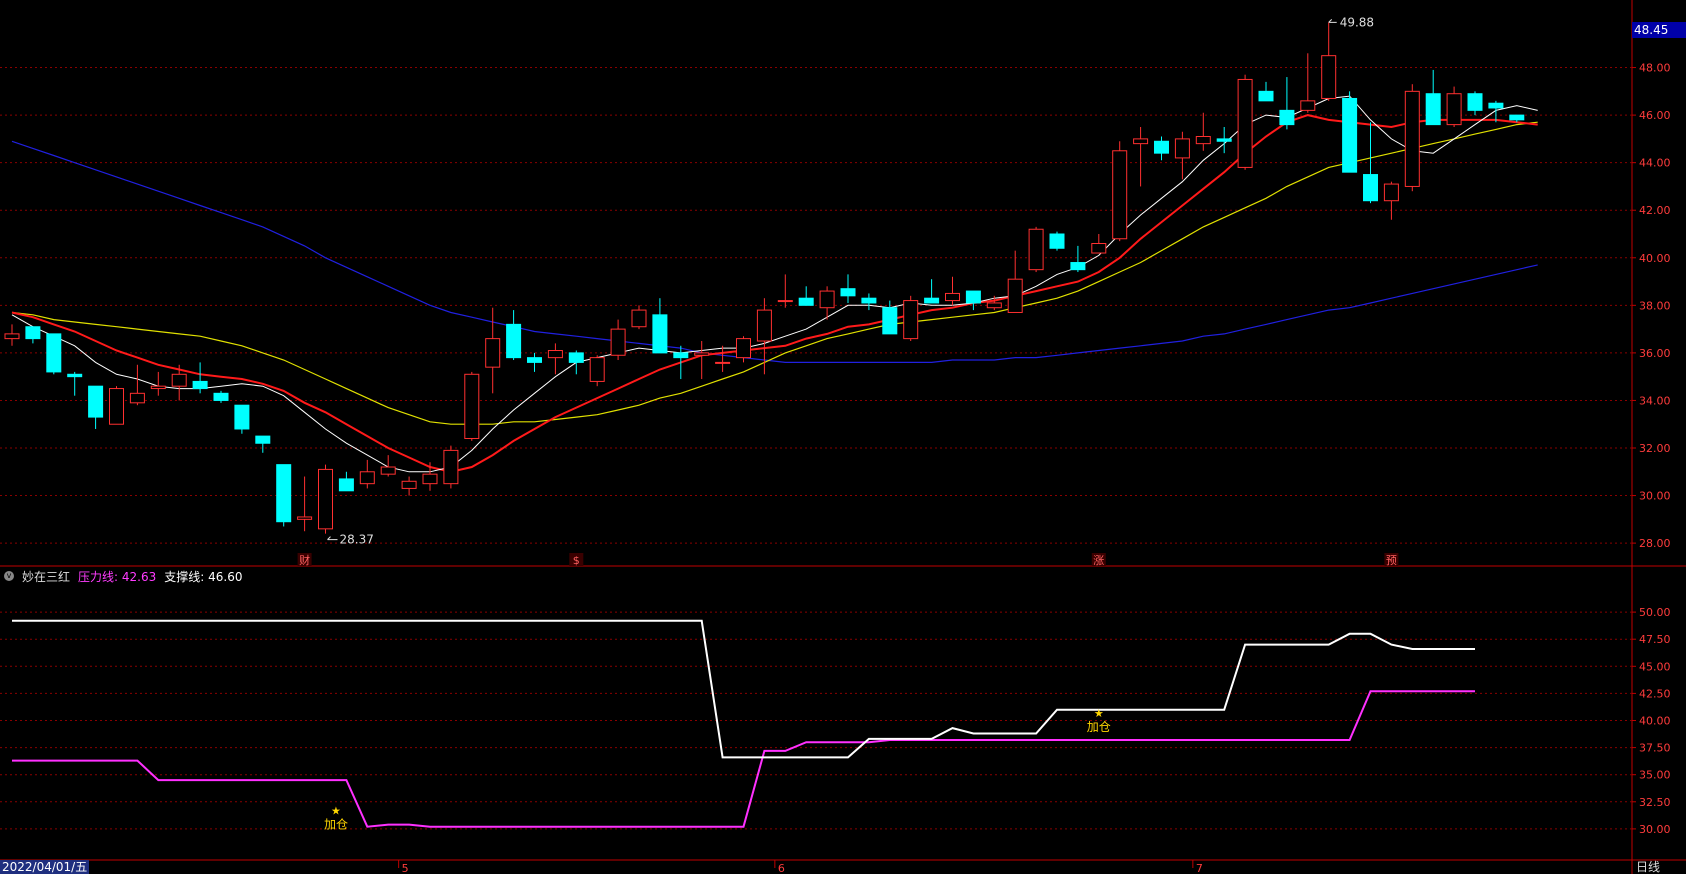 This screenshot has height=874, width=1686. What do you see at coordinates (1391, 560) in the screenshot?
I see `event-marker-label: 预` at bounding box center [1391, 560].